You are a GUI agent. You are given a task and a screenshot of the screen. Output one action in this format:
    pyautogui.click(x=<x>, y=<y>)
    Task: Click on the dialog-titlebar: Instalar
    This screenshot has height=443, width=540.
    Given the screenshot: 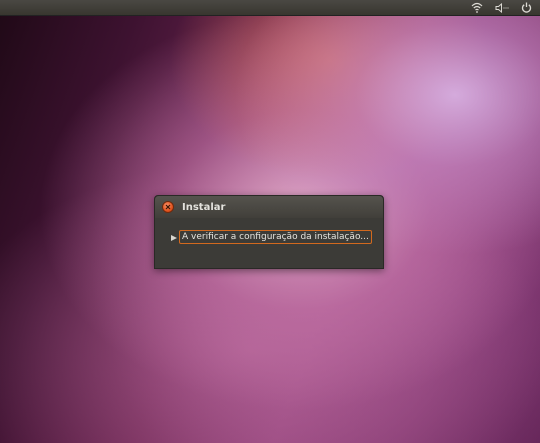 What is the action you would take?
    pyautogui.click(x=269, y=207)
    